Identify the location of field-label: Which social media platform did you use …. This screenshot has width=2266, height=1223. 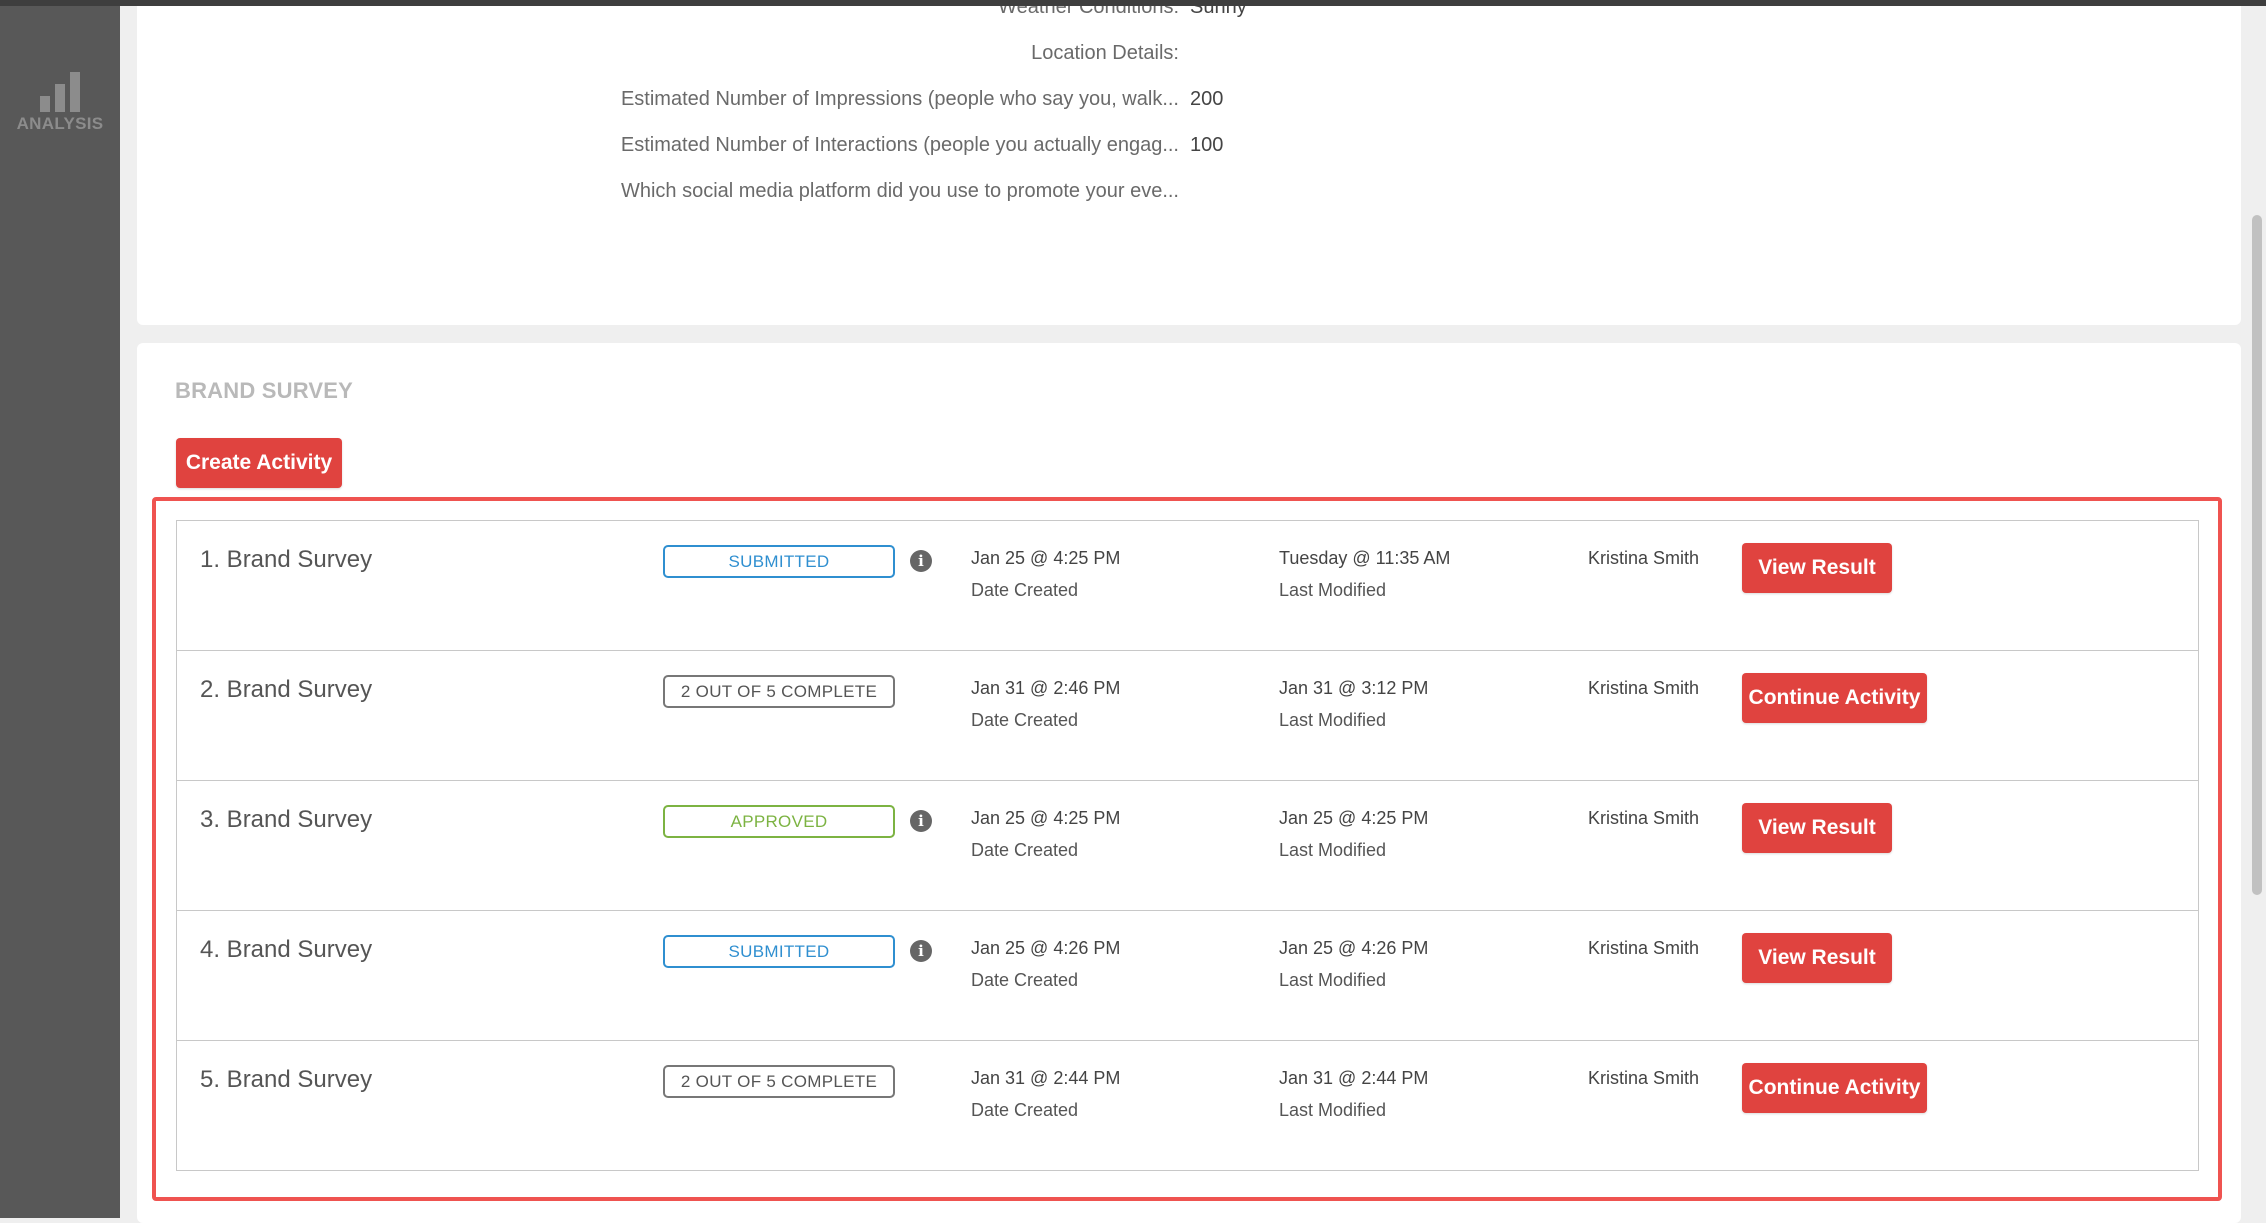
(899, 191).